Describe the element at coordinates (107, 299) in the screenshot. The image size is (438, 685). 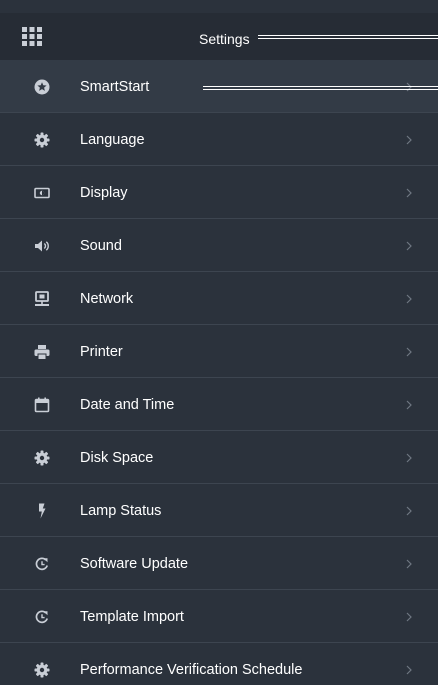
I see `menu-item-label: Network` at that location.